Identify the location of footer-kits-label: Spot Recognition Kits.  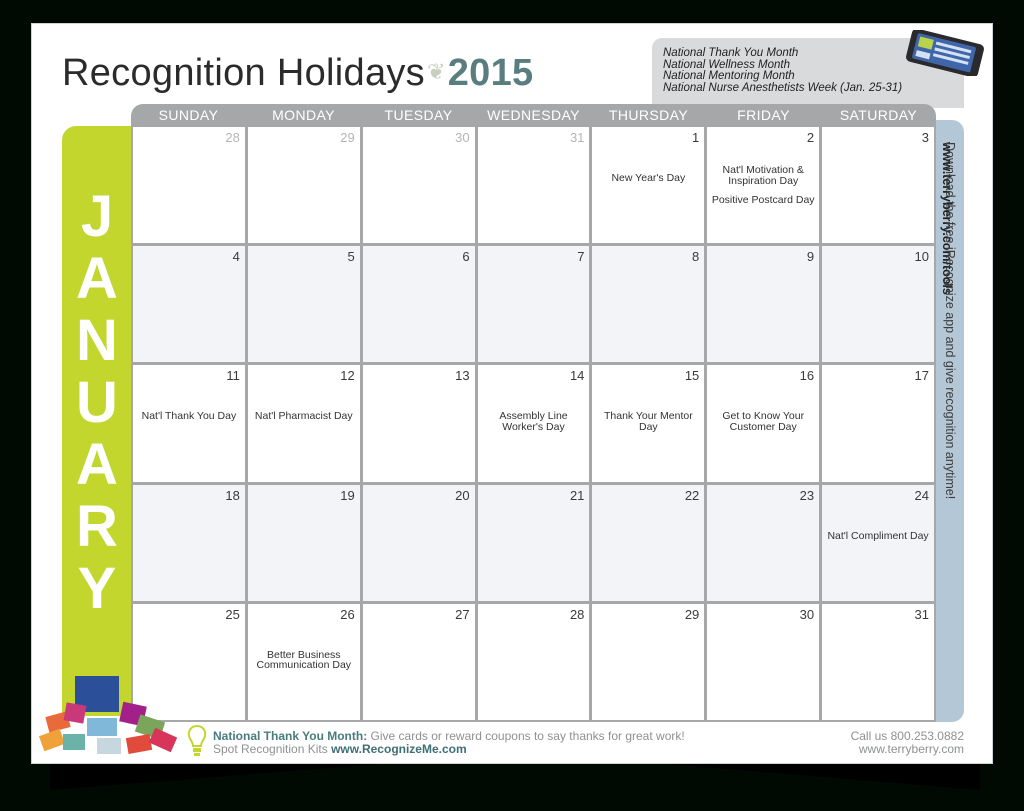
(272, 749).